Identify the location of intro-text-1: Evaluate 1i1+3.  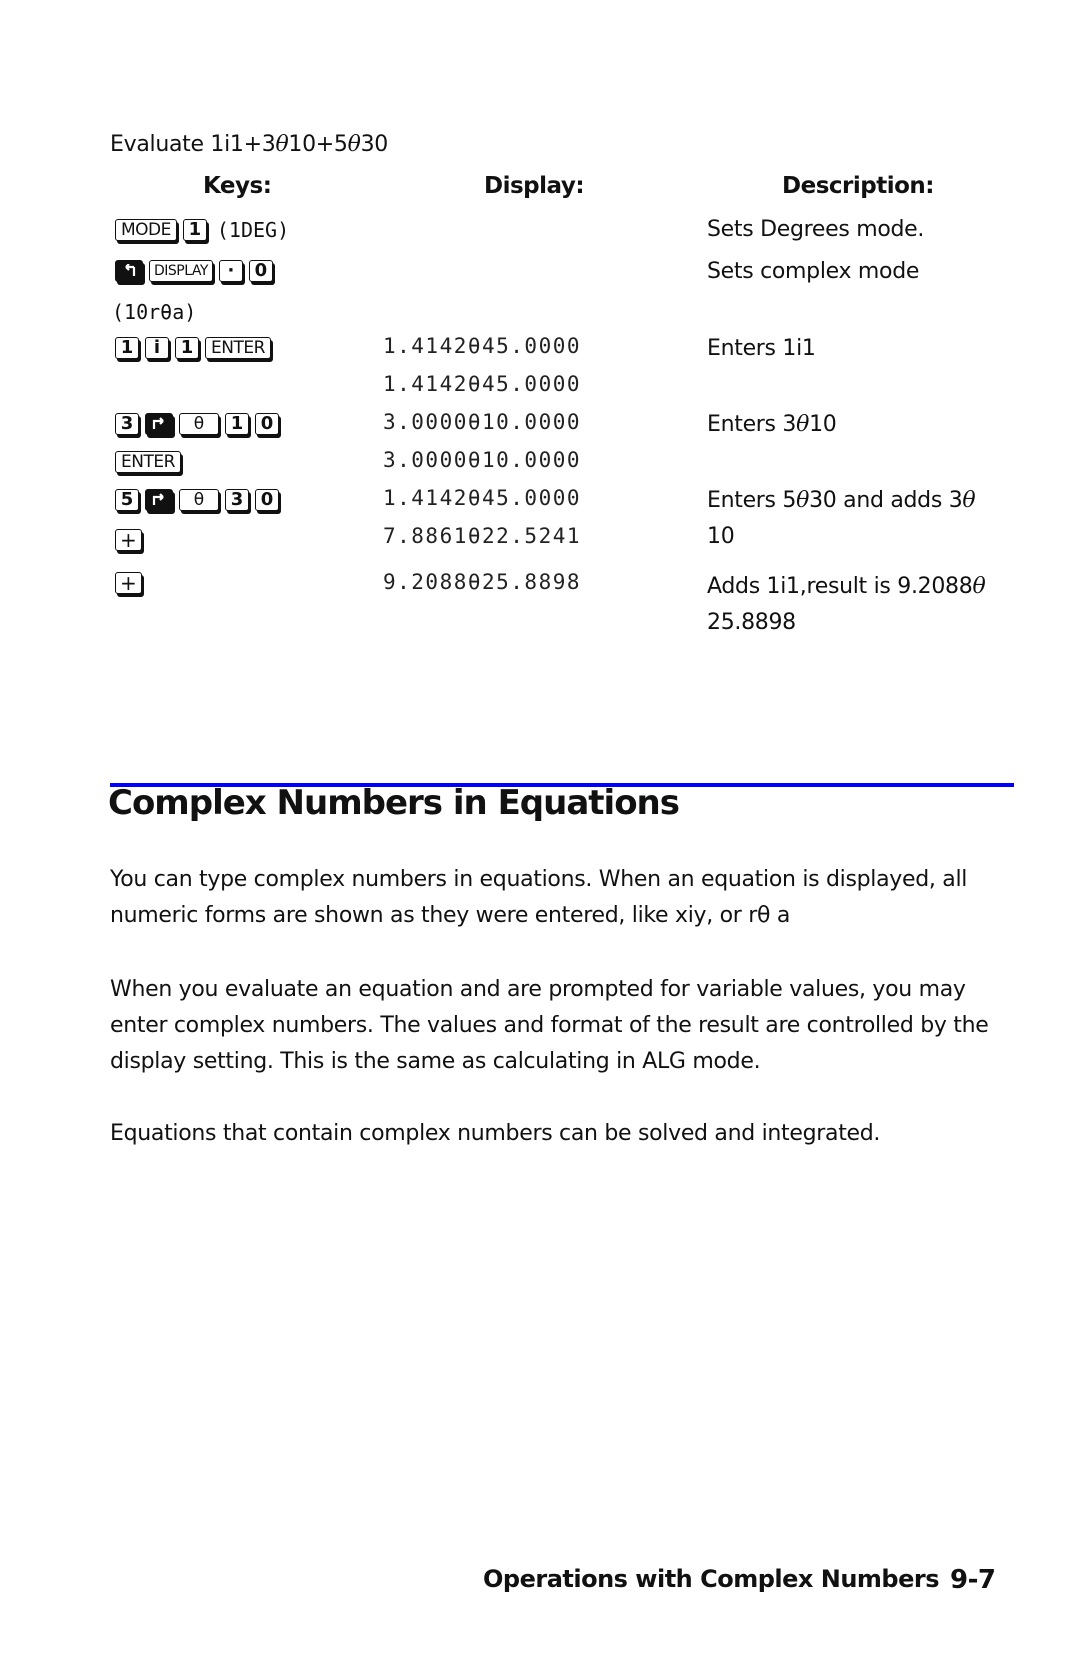
(193, 144).